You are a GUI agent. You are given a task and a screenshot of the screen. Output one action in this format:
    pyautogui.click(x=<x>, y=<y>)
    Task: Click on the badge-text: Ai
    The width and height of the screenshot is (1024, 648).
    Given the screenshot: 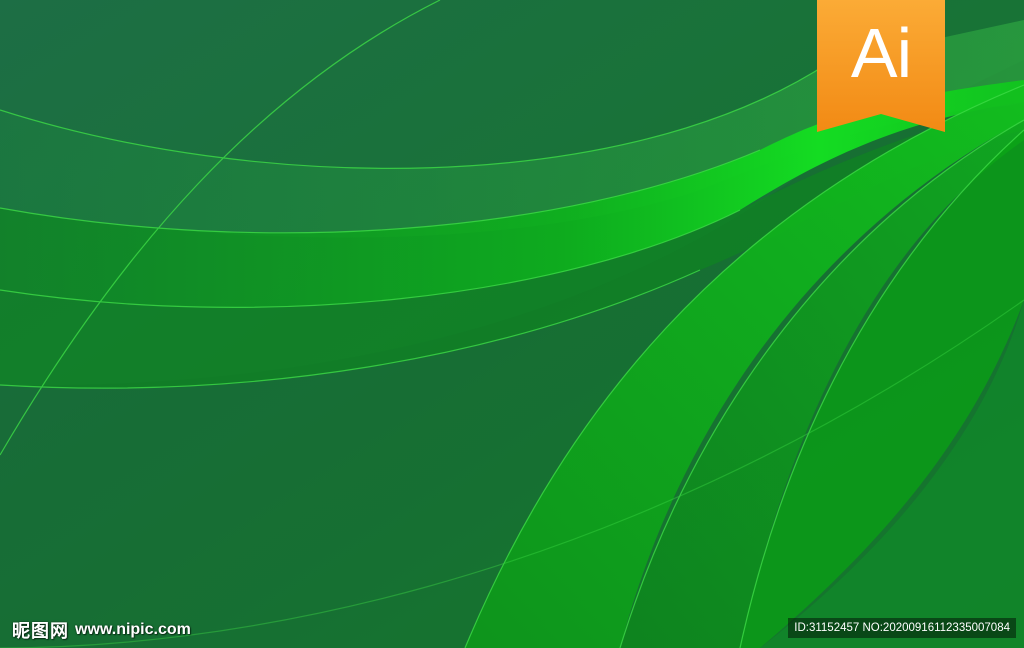 What is the action you would take?
    pyautogui.click(x=881, y=53)
    